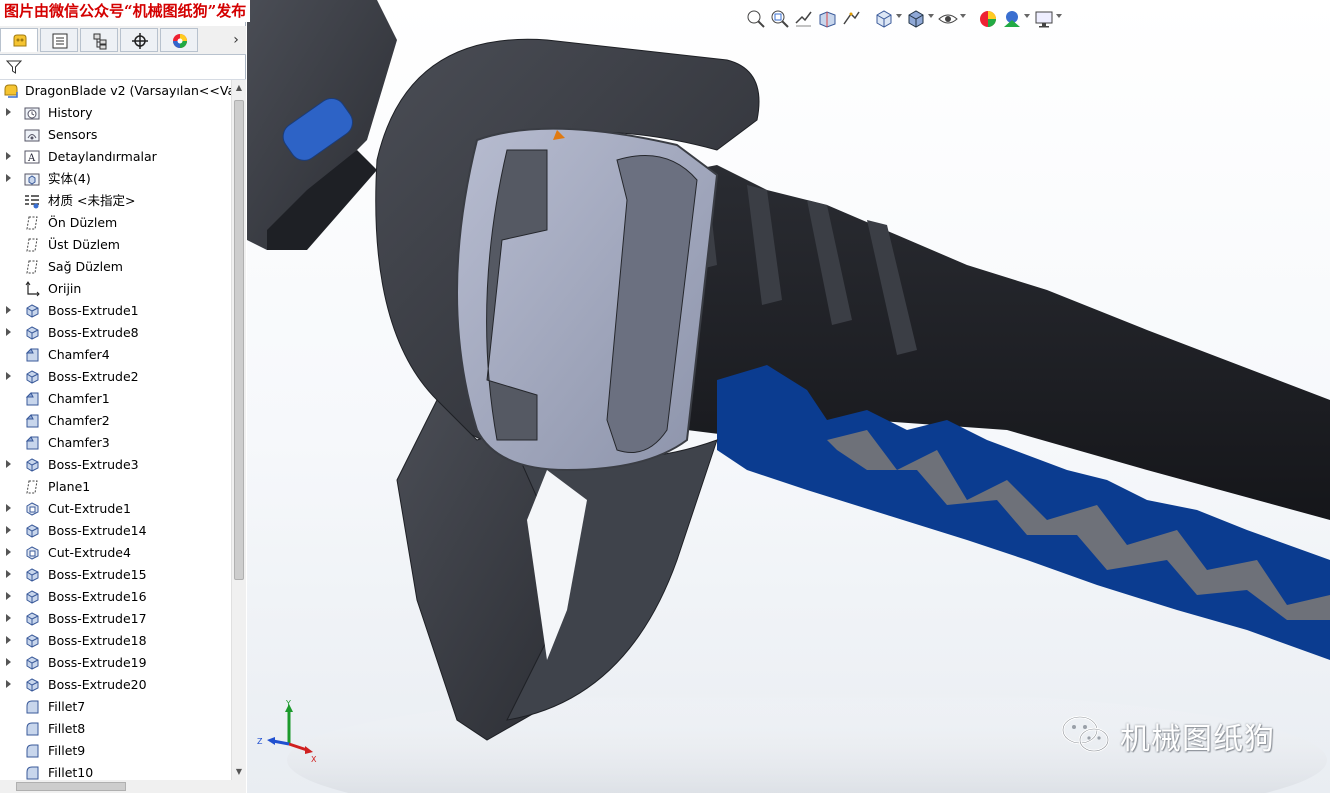 This screenshot has height=793, width=1330. Describe the element at coordinates (79, 442) in the screenshot. I see `tree-item-label: Chamfer3` at that location.